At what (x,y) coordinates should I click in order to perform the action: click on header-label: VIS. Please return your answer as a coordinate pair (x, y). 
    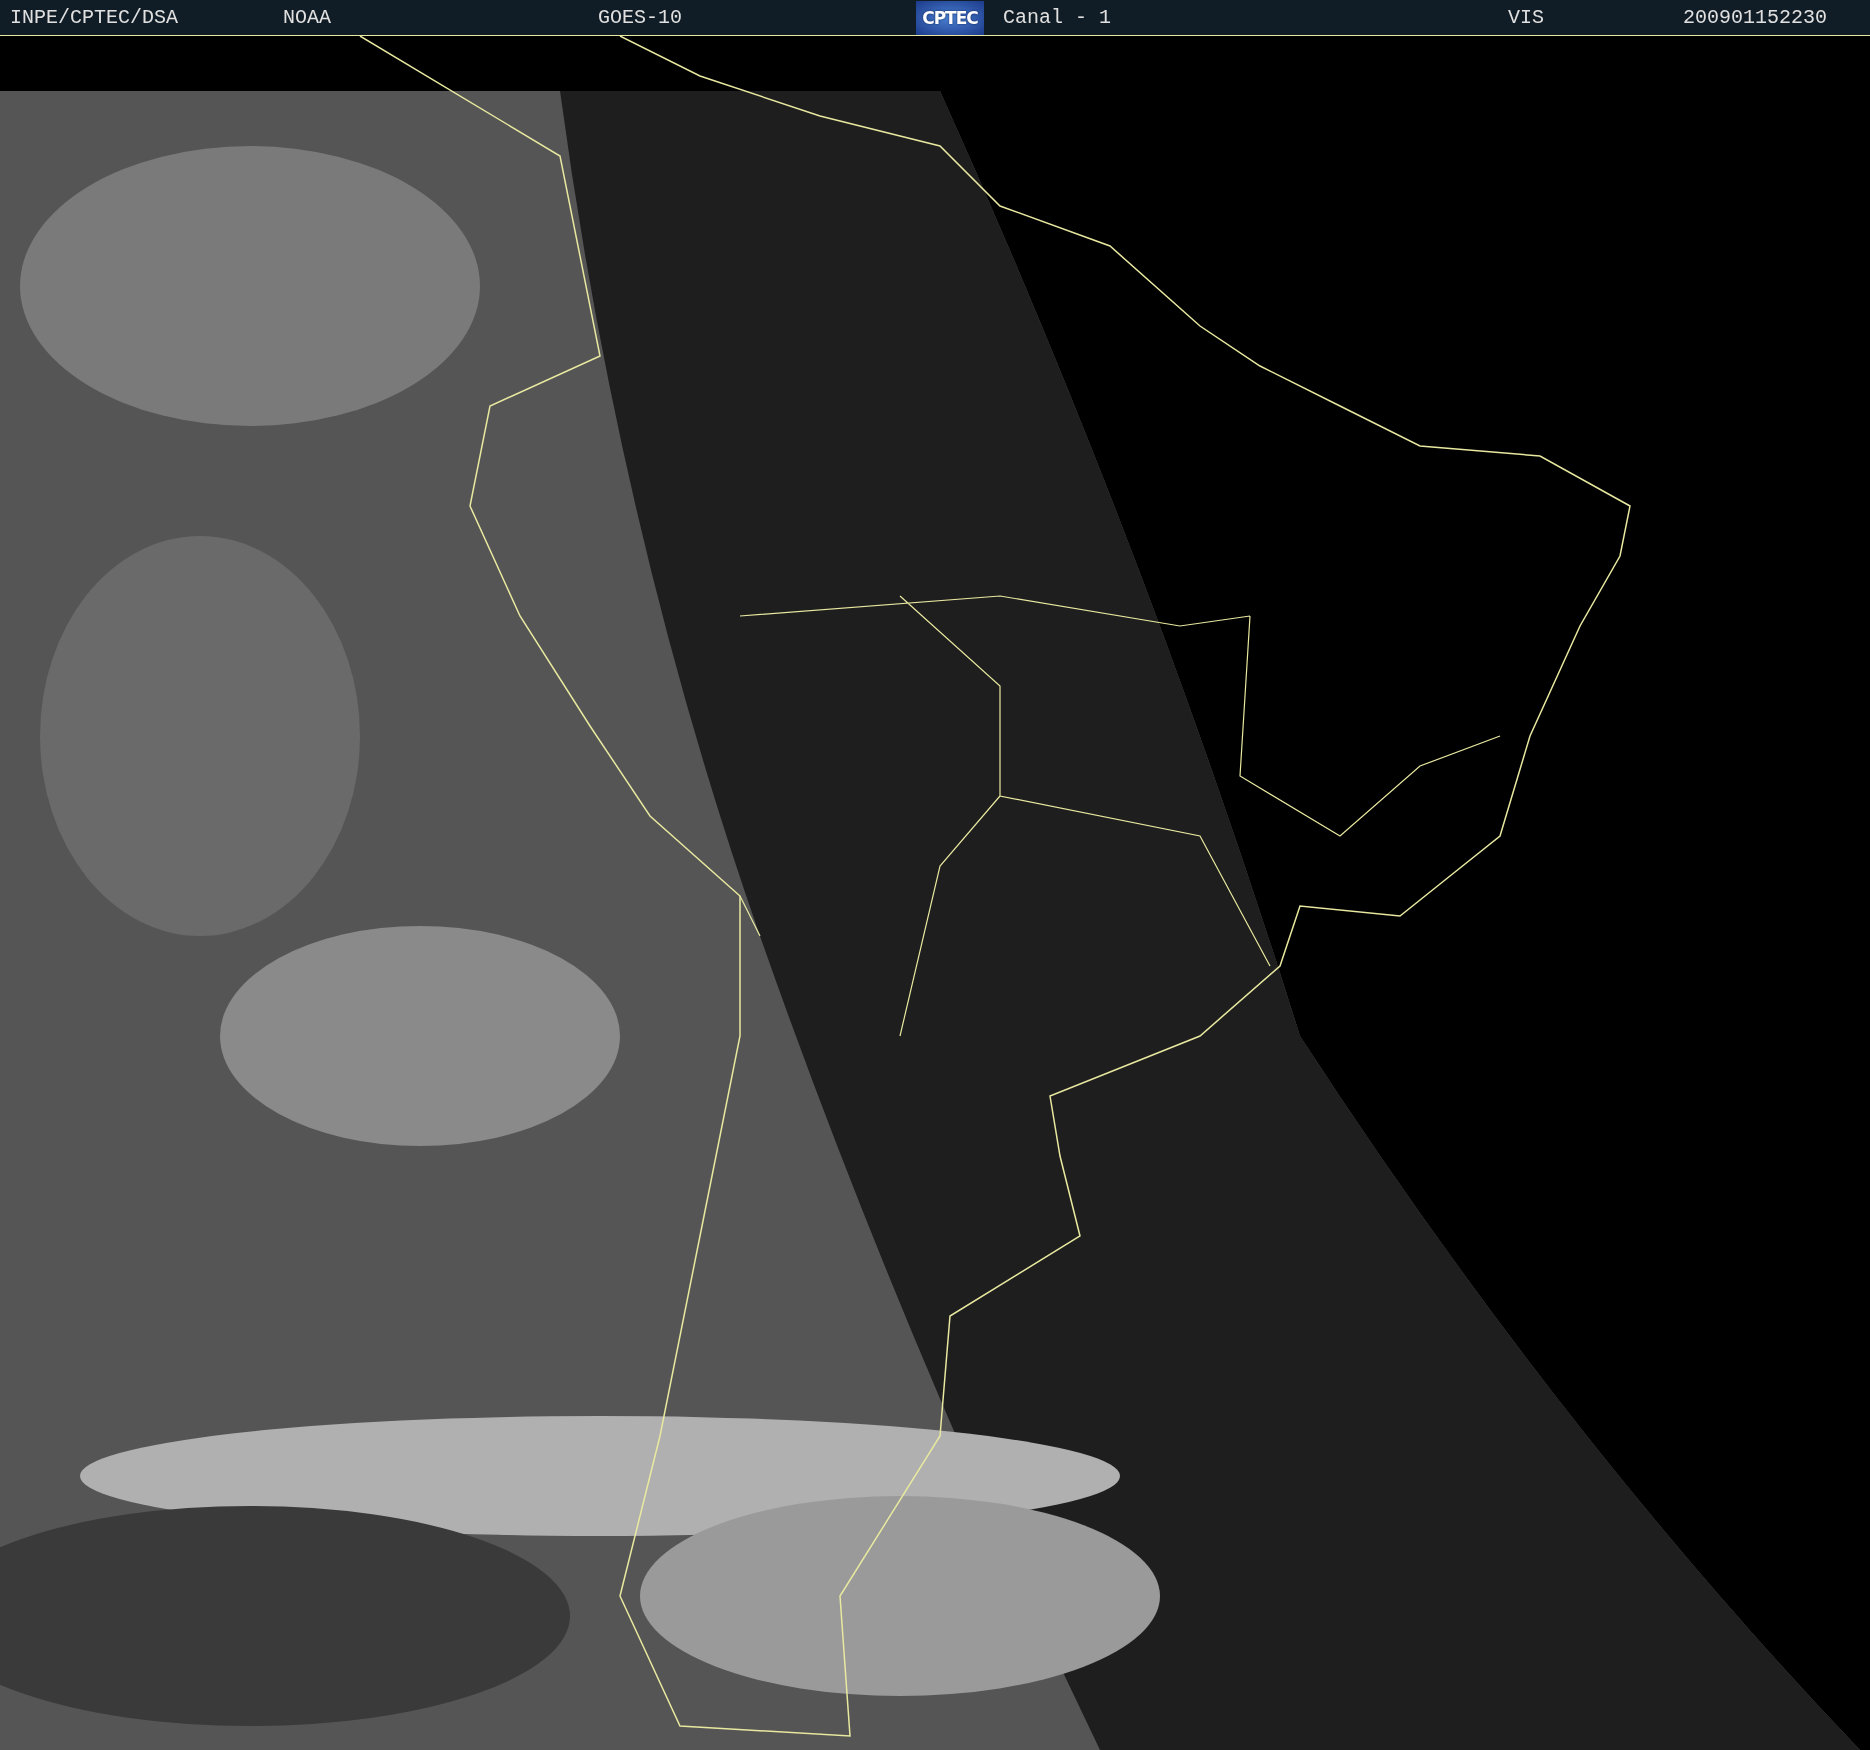
    Looking at the image, I should click on (1526, 17).